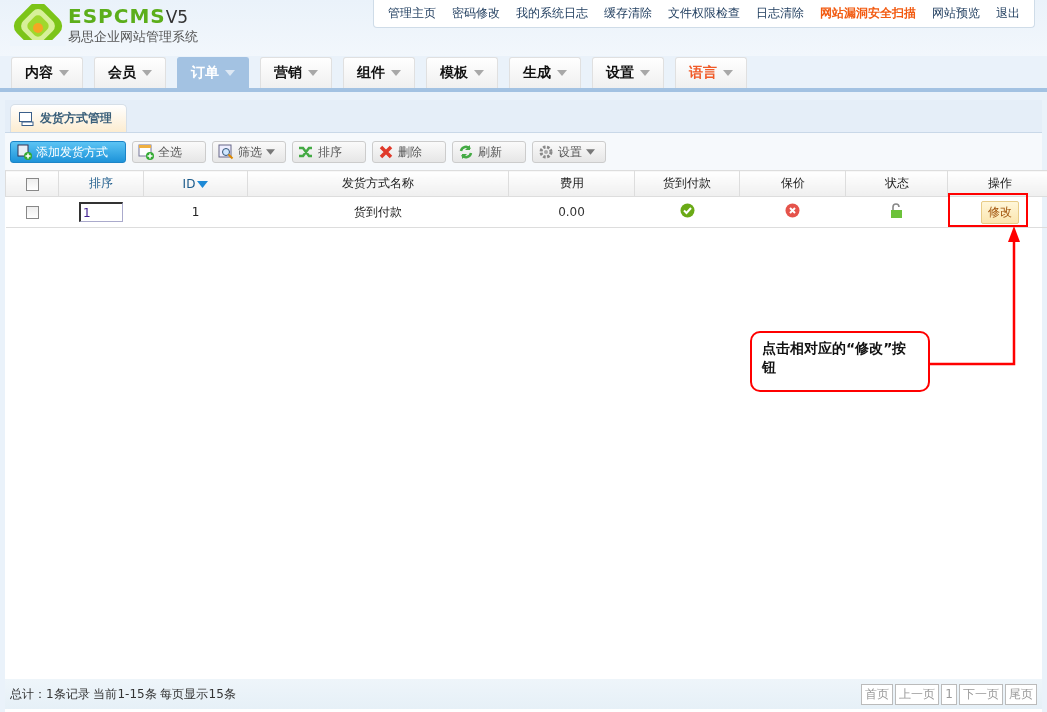 The width and height of the screenshot is (1047, 712). Describe the element at coordinates (628, 13) in the screenshot. I see `top-link: 缓存清除` at that location.